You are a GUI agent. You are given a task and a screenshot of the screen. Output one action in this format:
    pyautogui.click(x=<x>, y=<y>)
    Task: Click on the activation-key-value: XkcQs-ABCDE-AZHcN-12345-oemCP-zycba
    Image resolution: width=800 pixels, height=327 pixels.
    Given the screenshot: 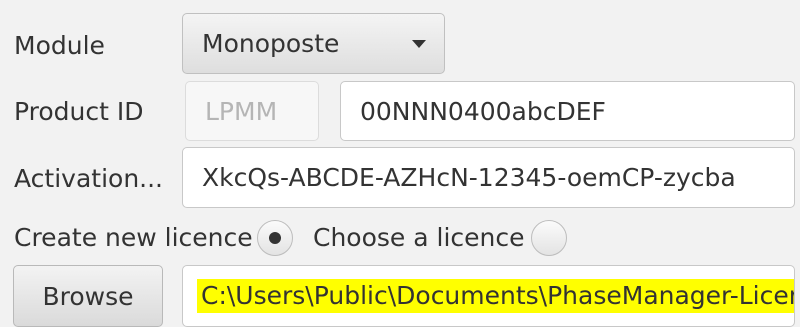 What is the action you would take?
    pyautogui.click(x=469, y=177)
    